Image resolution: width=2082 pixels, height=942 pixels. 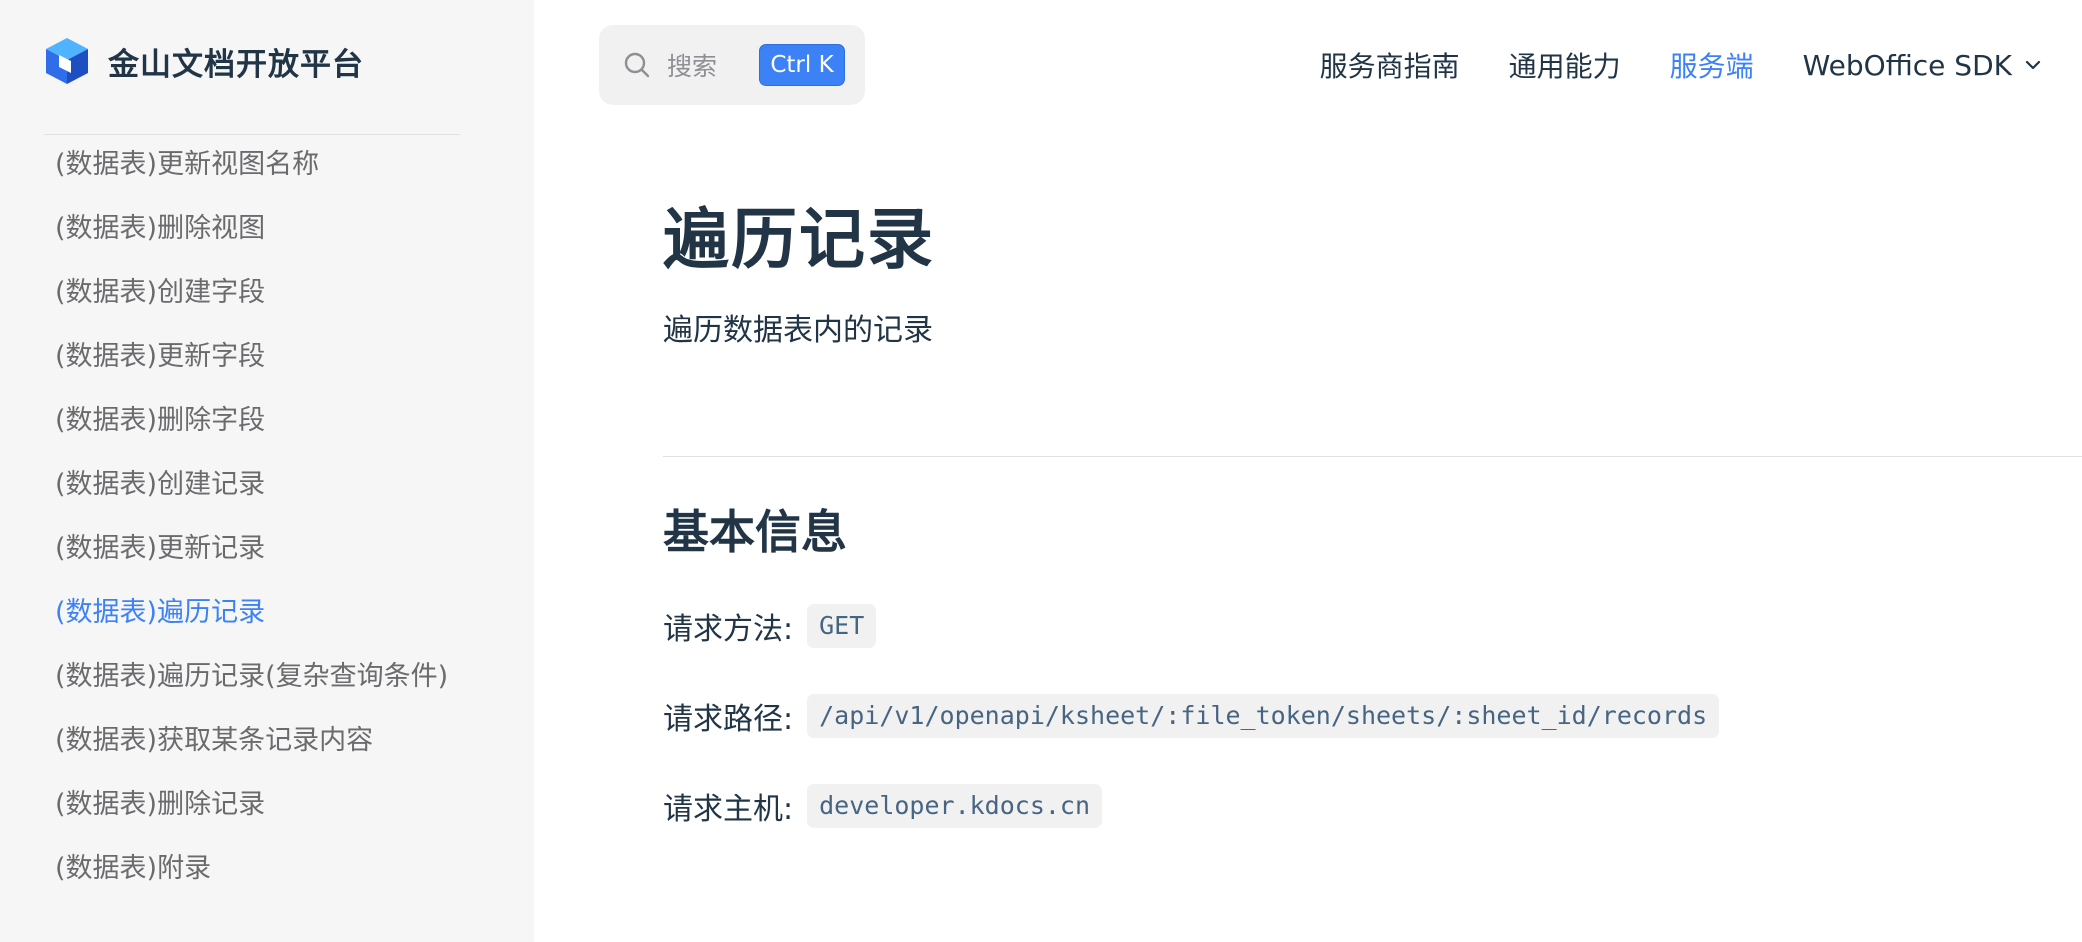 I want to click on host-label: 请求主机:, so click(x=728, y=809).